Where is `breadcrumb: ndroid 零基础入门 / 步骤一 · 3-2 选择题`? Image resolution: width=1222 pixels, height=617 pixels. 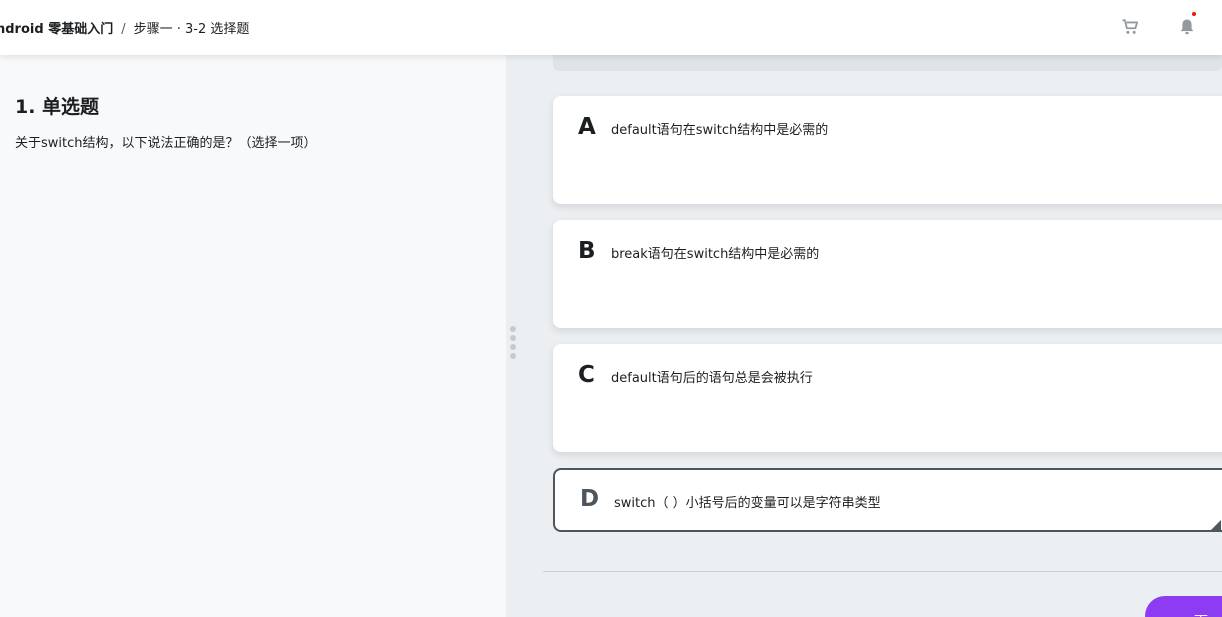
breadcrumb: ndroid 零基础入门 / 步骤一 · 3-2 选择题 is located at coordinates (124, 27).